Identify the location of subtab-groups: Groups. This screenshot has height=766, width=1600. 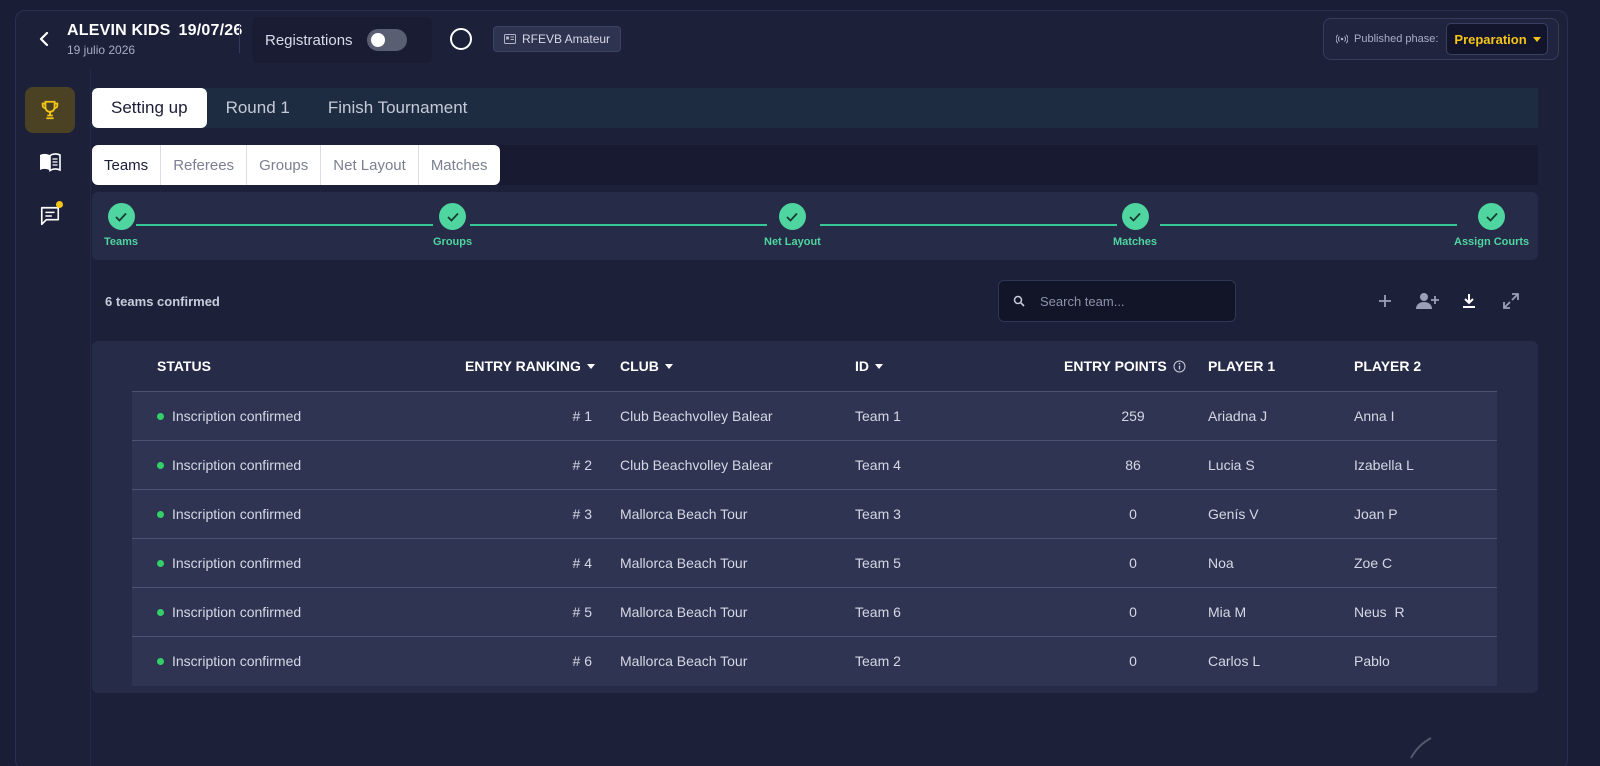
(284, 165).